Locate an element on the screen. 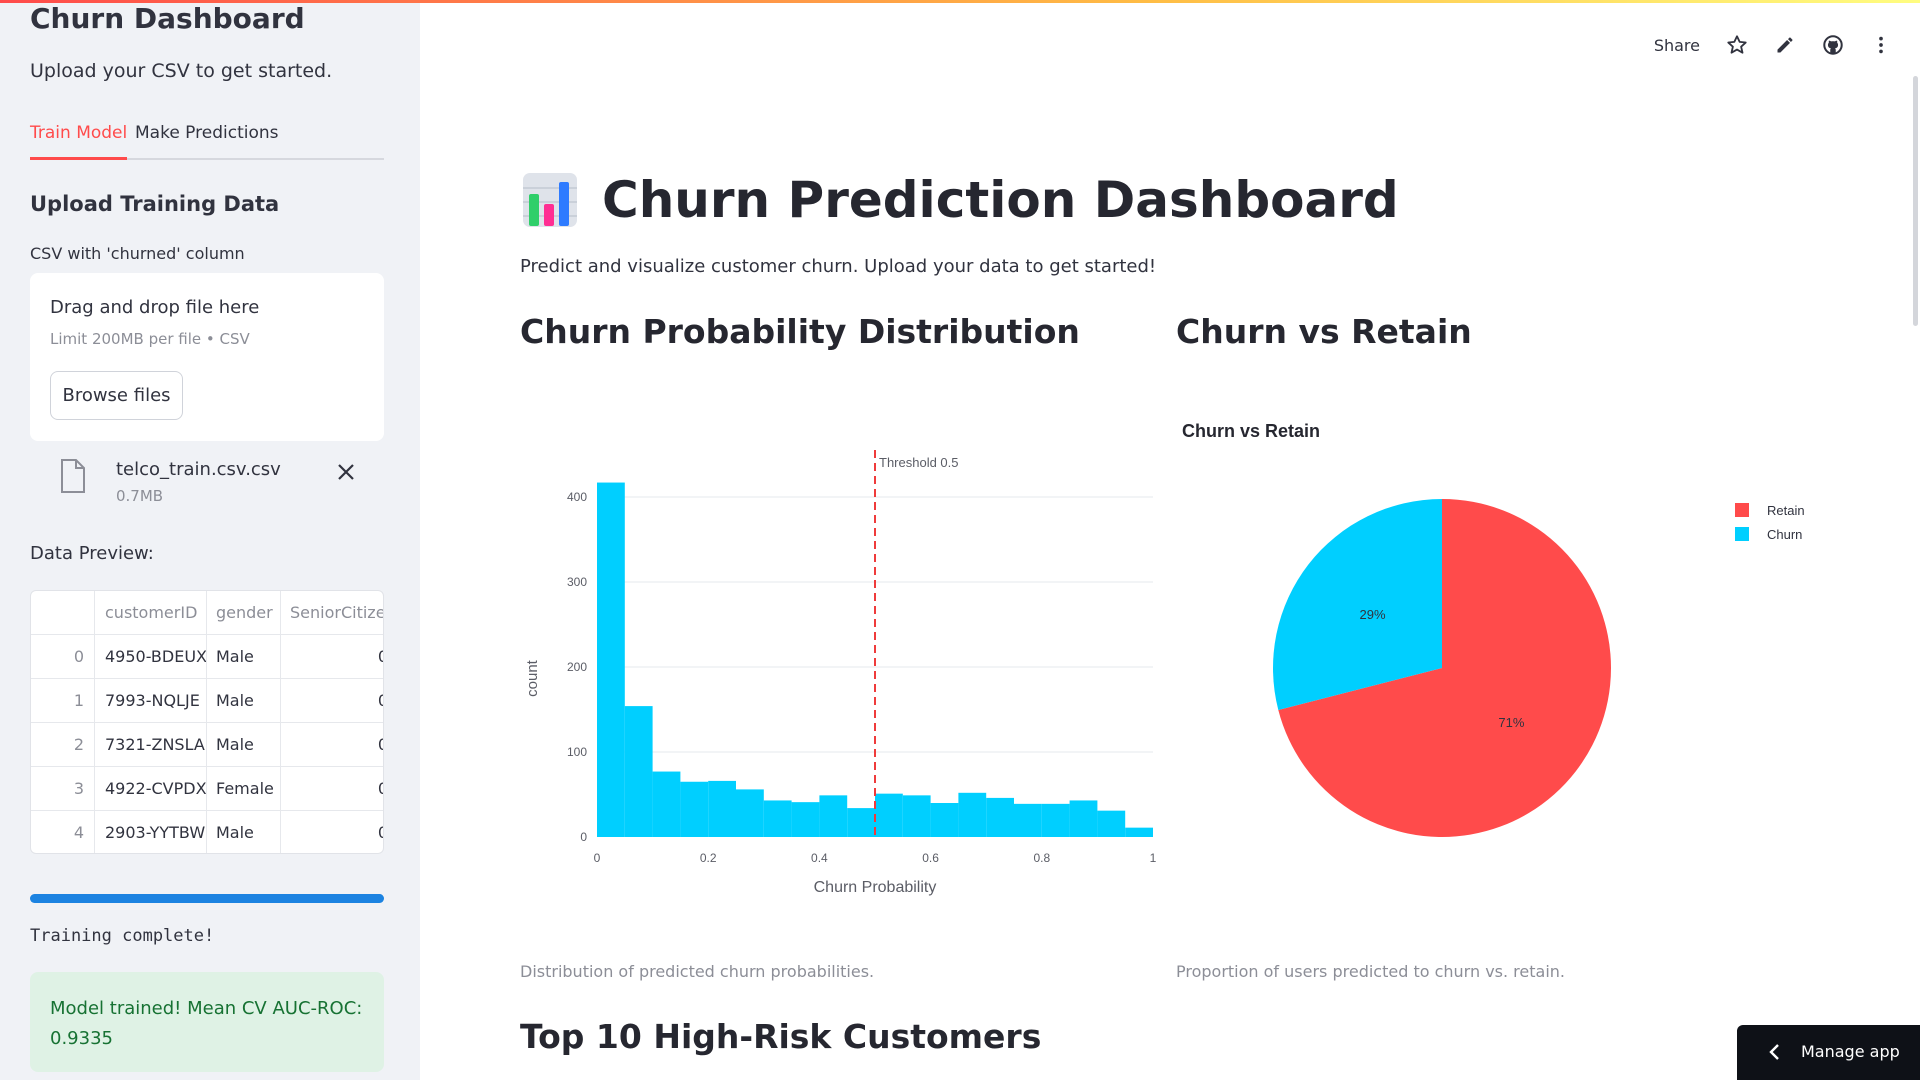  file-icon is located at coordinates (73, 476).